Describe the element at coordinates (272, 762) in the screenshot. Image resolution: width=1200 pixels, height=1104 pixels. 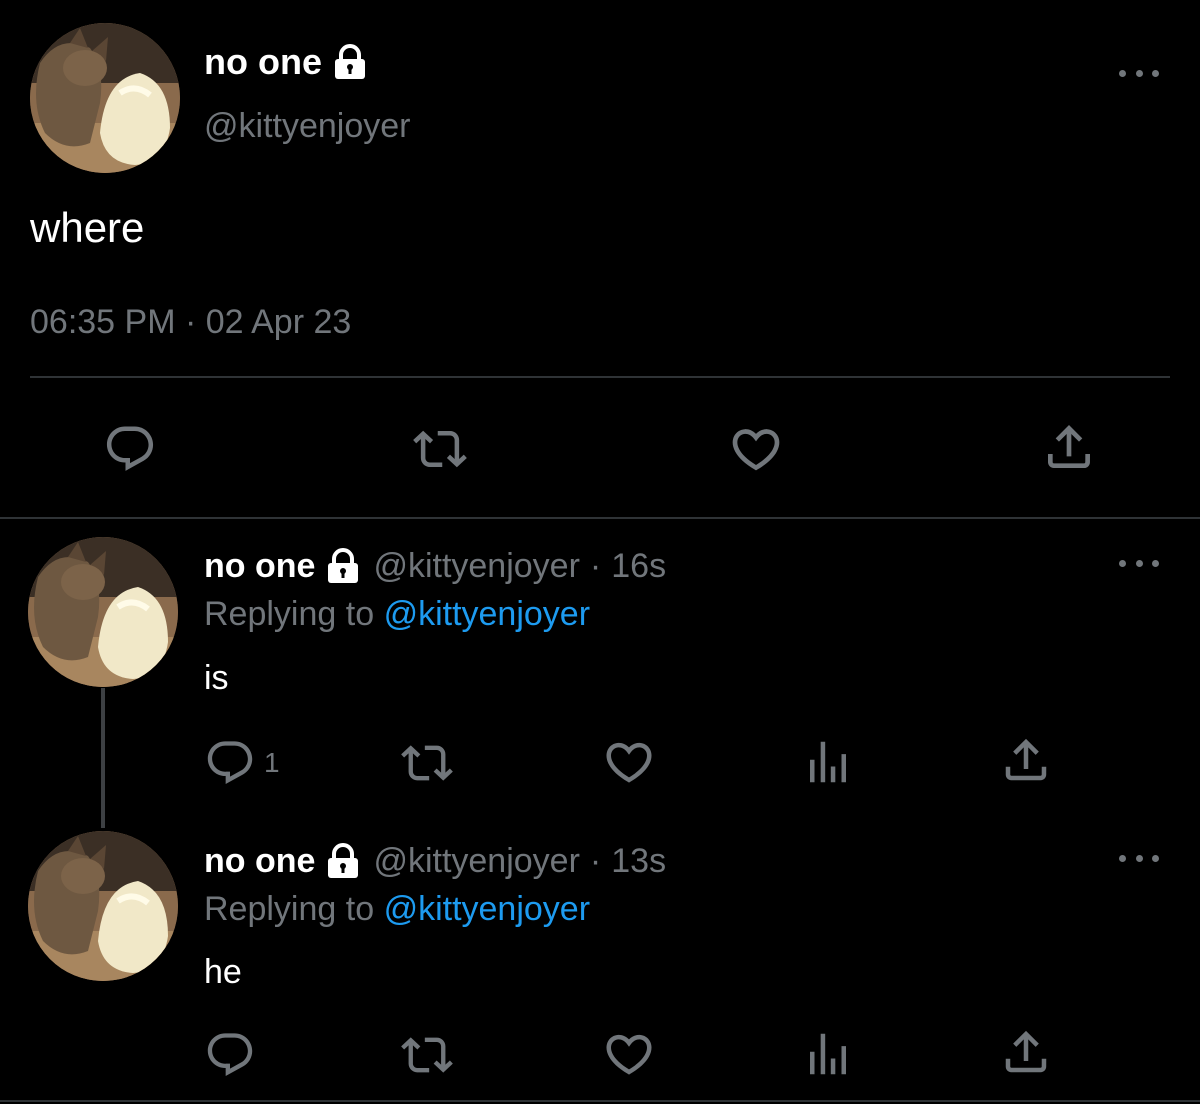
I see `reply-count: 1` at that location.